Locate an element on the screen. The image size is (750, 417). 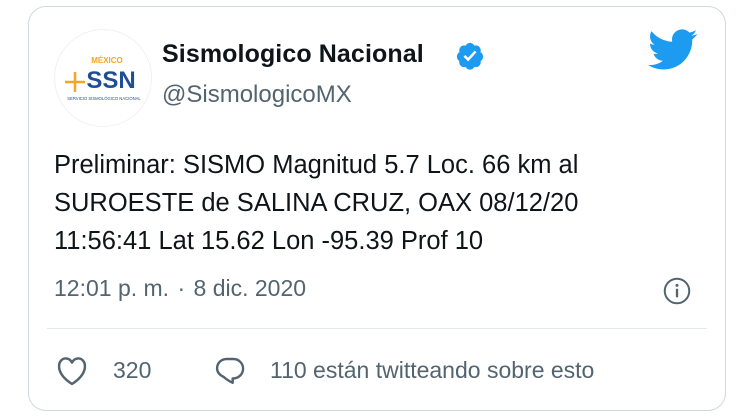
reply-bubble-icon is located at coordinates (230, 371).